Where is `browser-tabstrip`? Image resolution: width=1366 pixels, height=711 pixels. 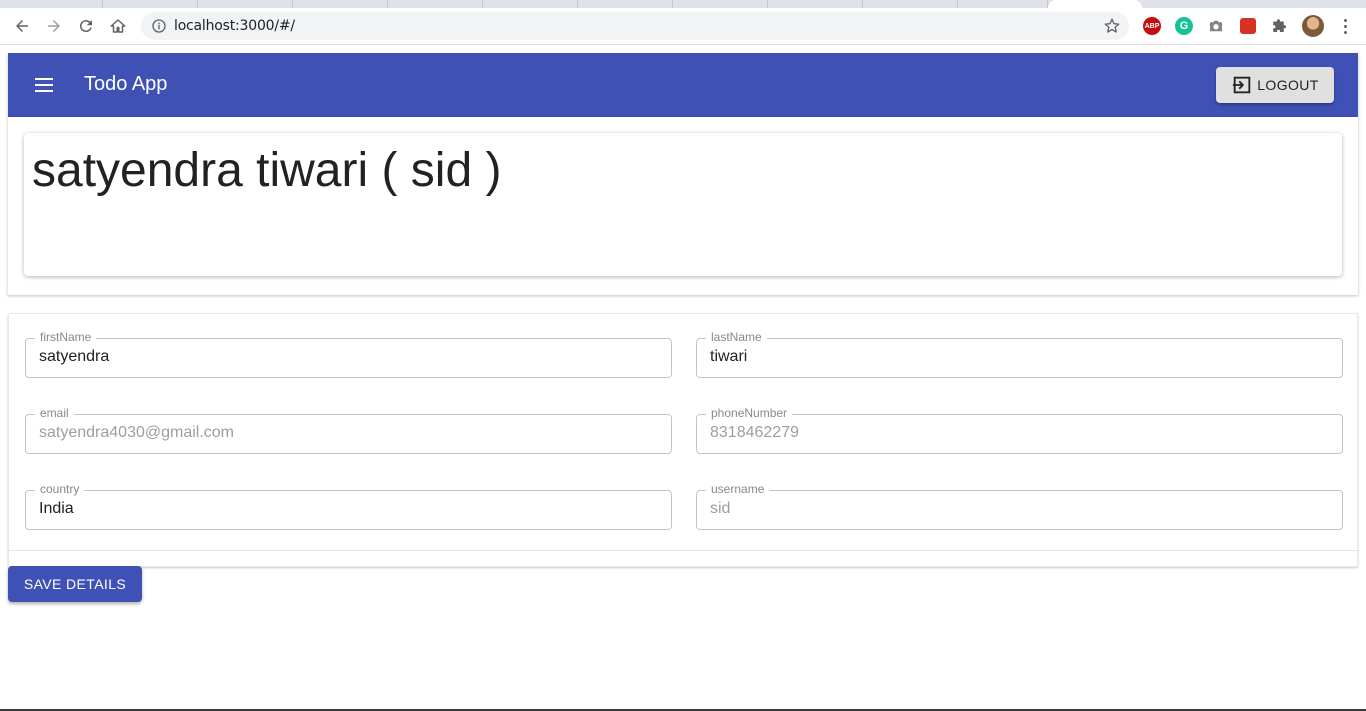 browser-tabstrip is located at coordinates (683, 4).